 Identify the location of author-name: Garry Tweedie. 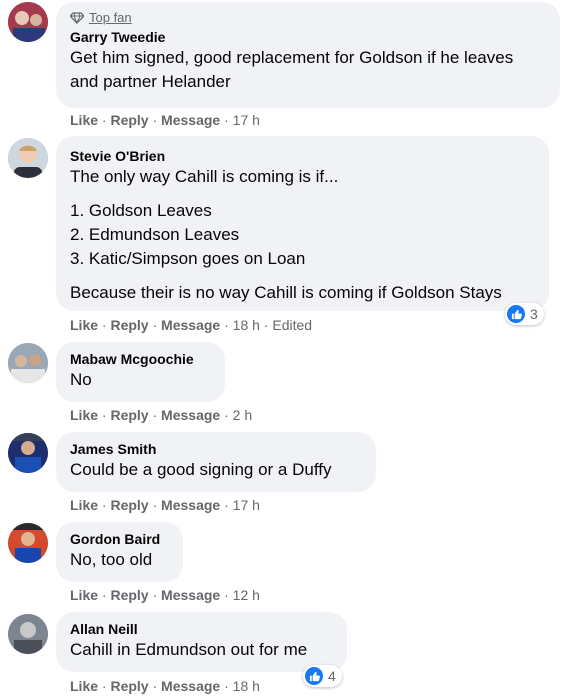
(308, 37).